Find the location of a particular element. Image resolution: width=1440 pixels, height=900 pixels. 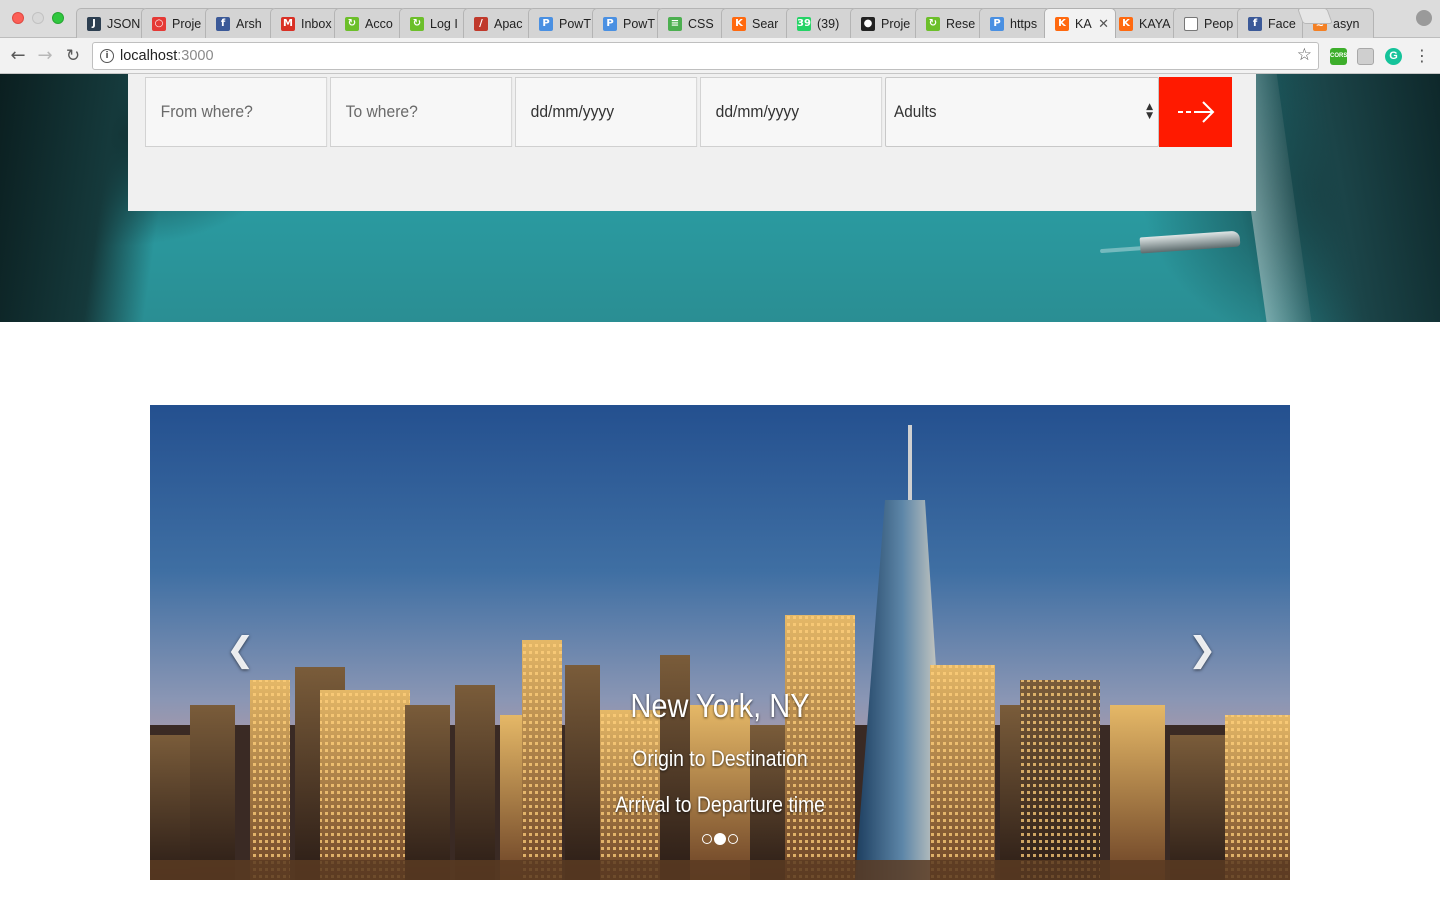

browser-tab-label: Arsh is located at coordinates (249, 23).